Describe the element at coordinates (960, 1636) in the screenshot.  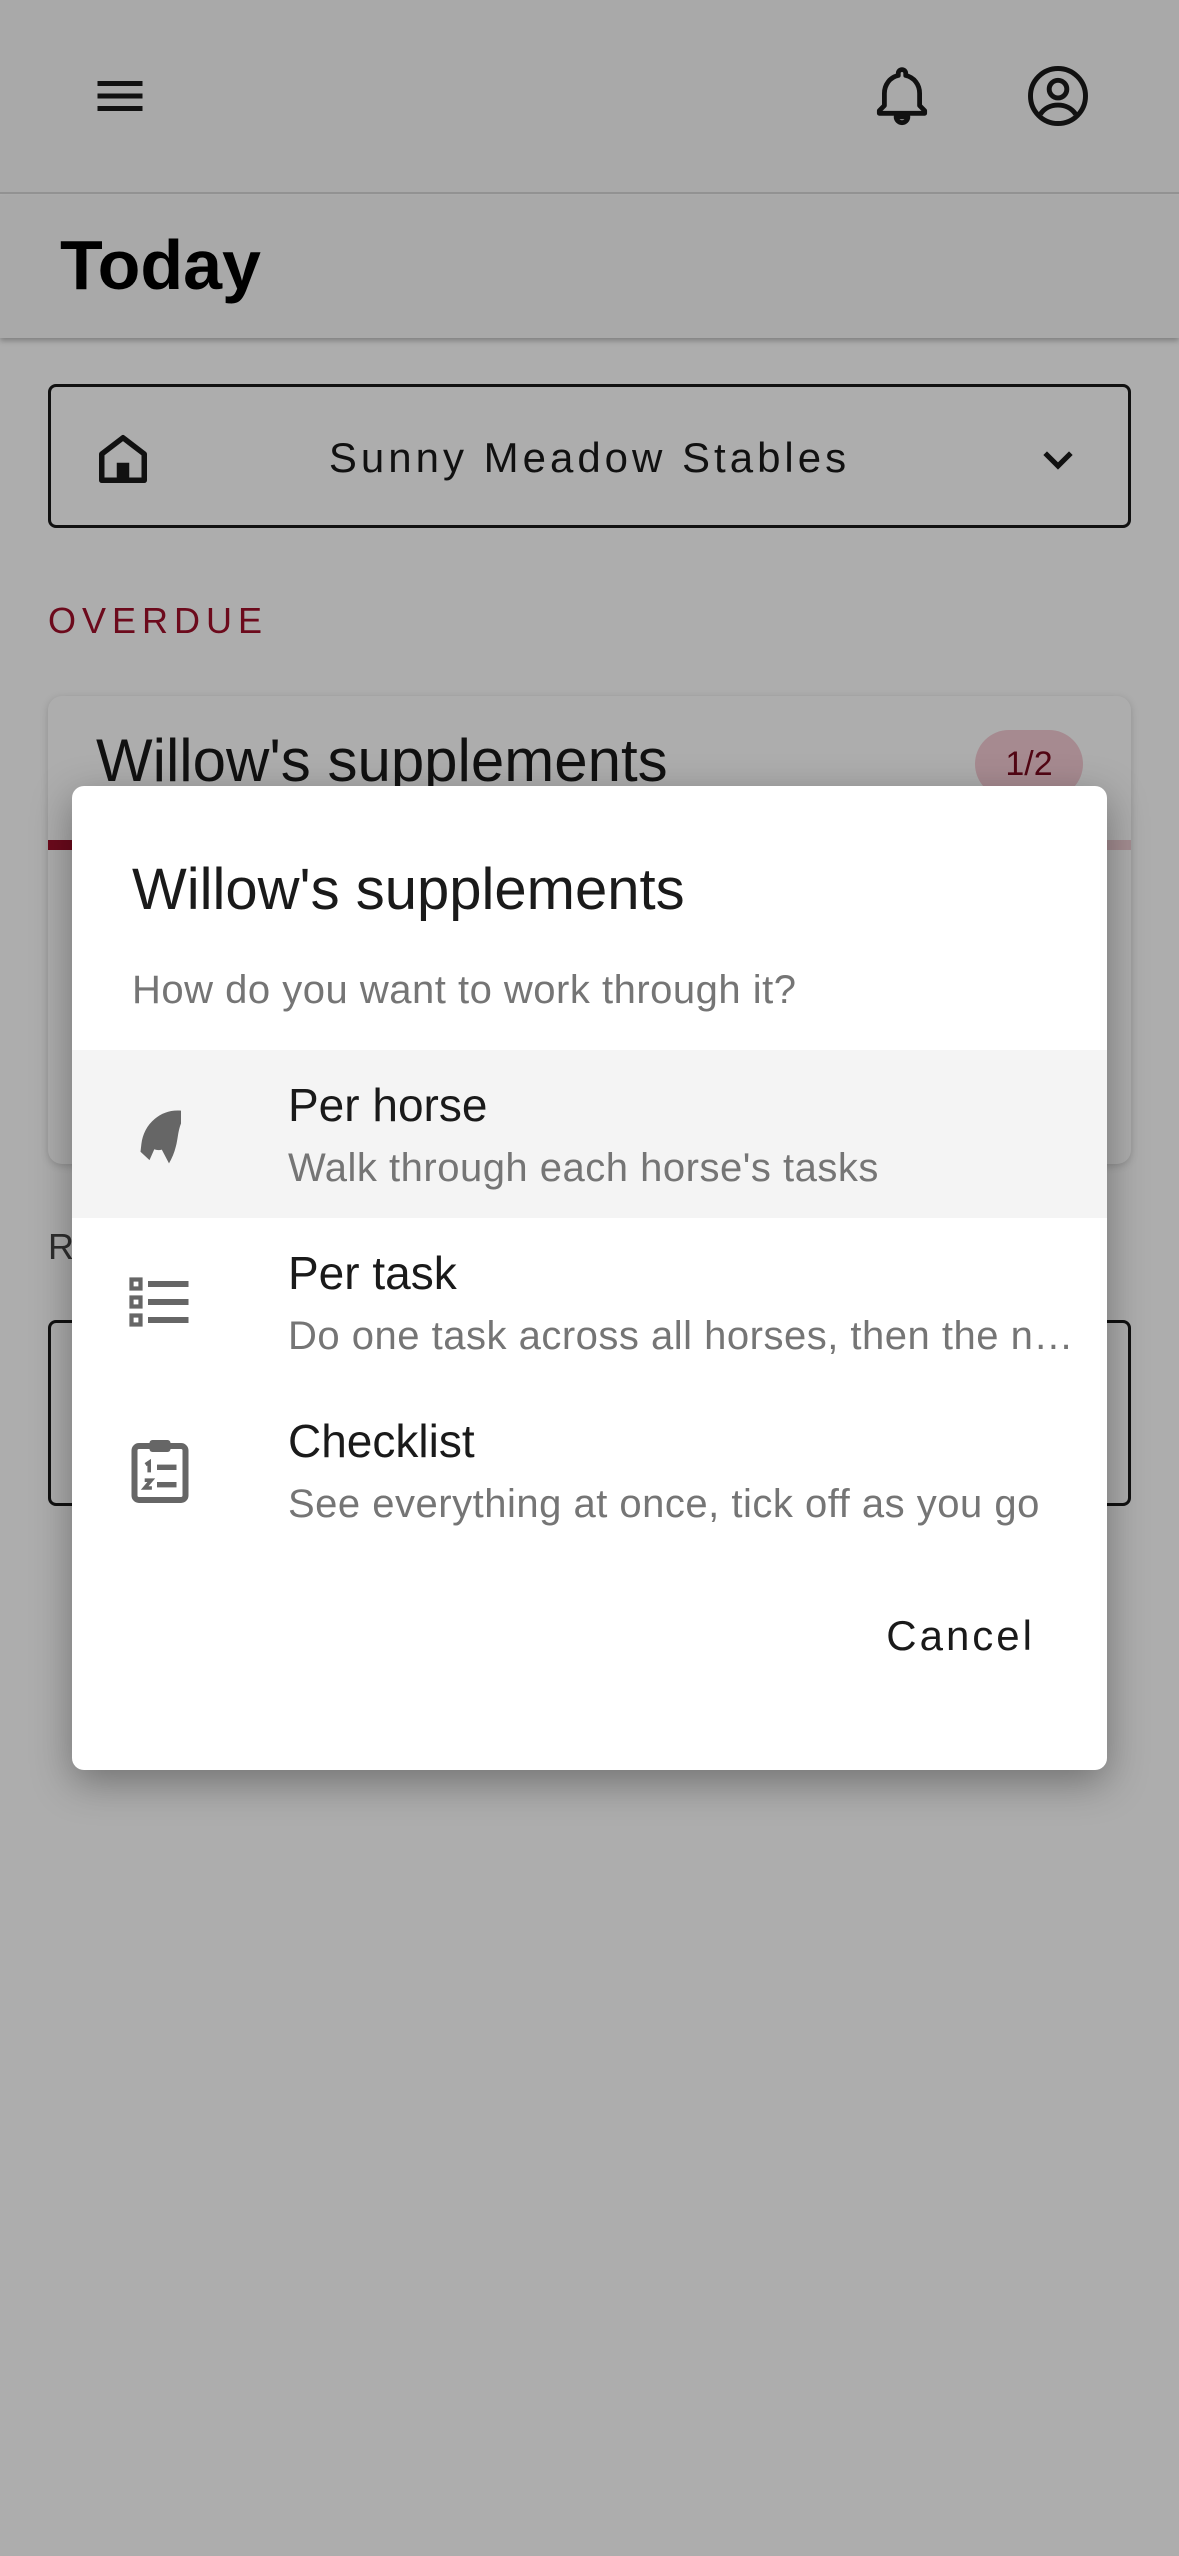
I see `cancel-button: Cancel` at that location.